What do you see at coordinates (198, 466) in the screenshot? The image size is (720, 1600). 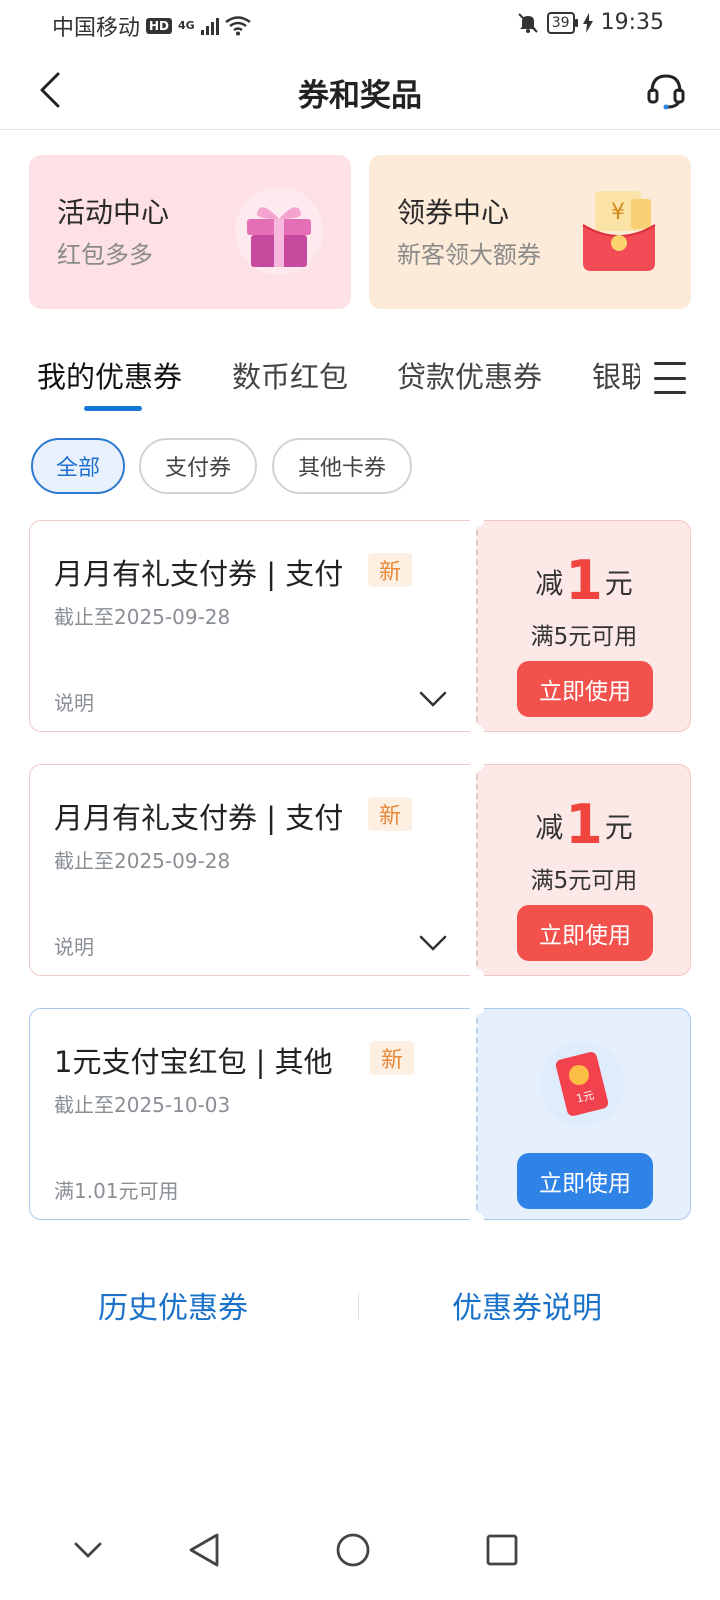 I see `filter-payment-coupons: 支付券` at bounding box center [198, 466].